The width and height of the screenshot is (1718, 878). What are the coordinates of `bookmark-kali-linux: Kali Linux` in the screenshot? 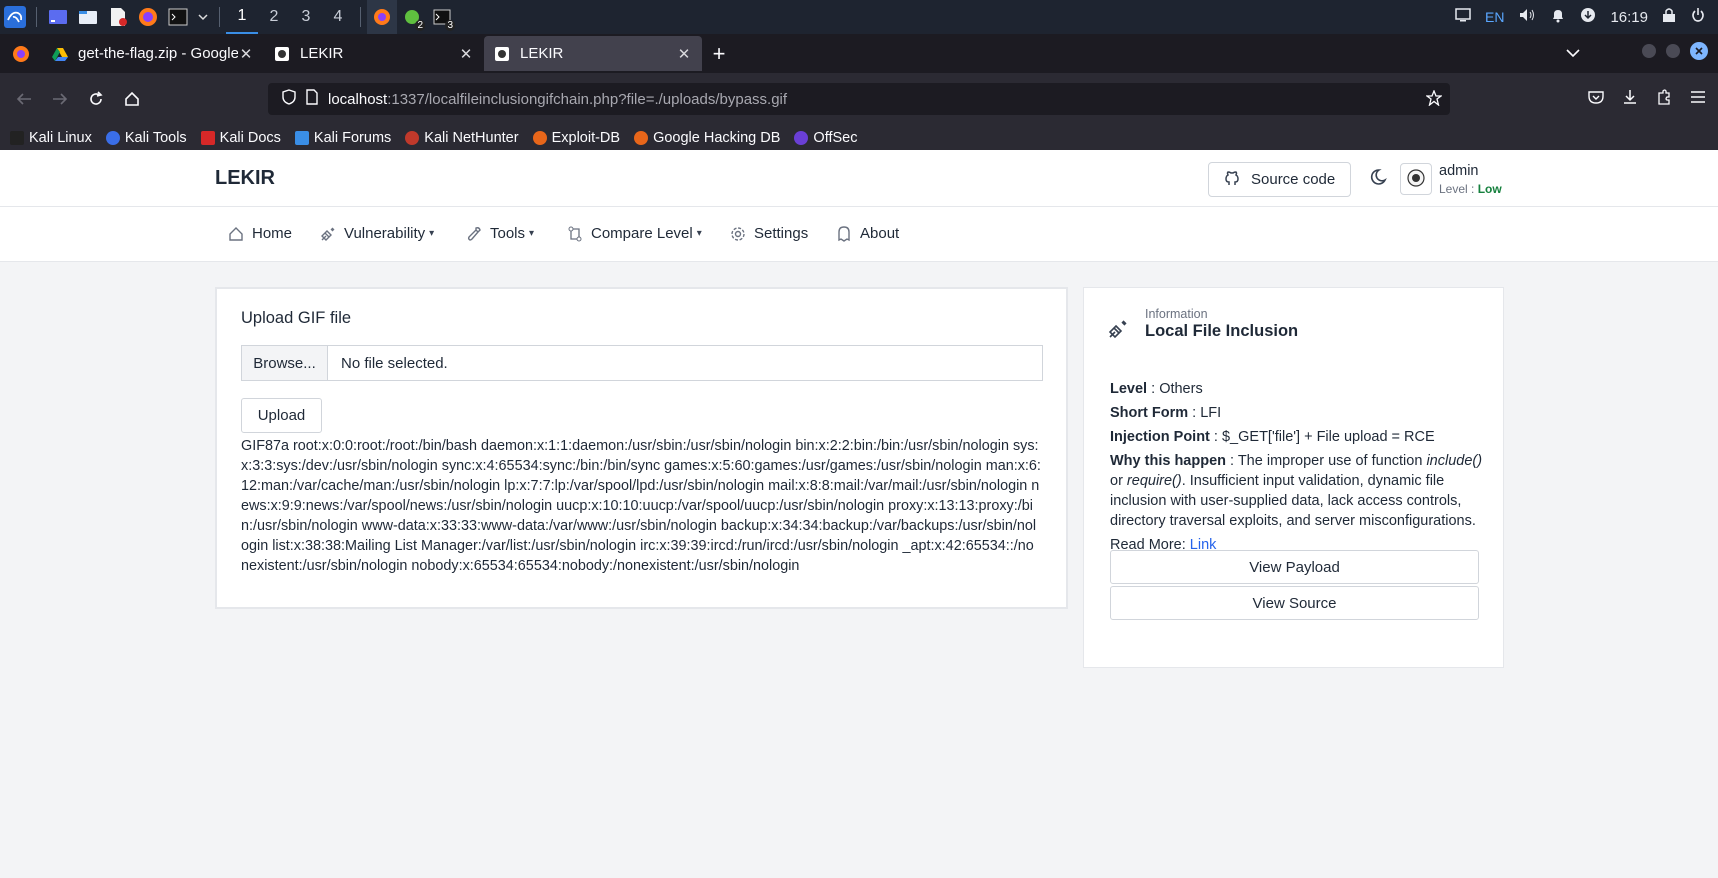 It's located at (51, 138).